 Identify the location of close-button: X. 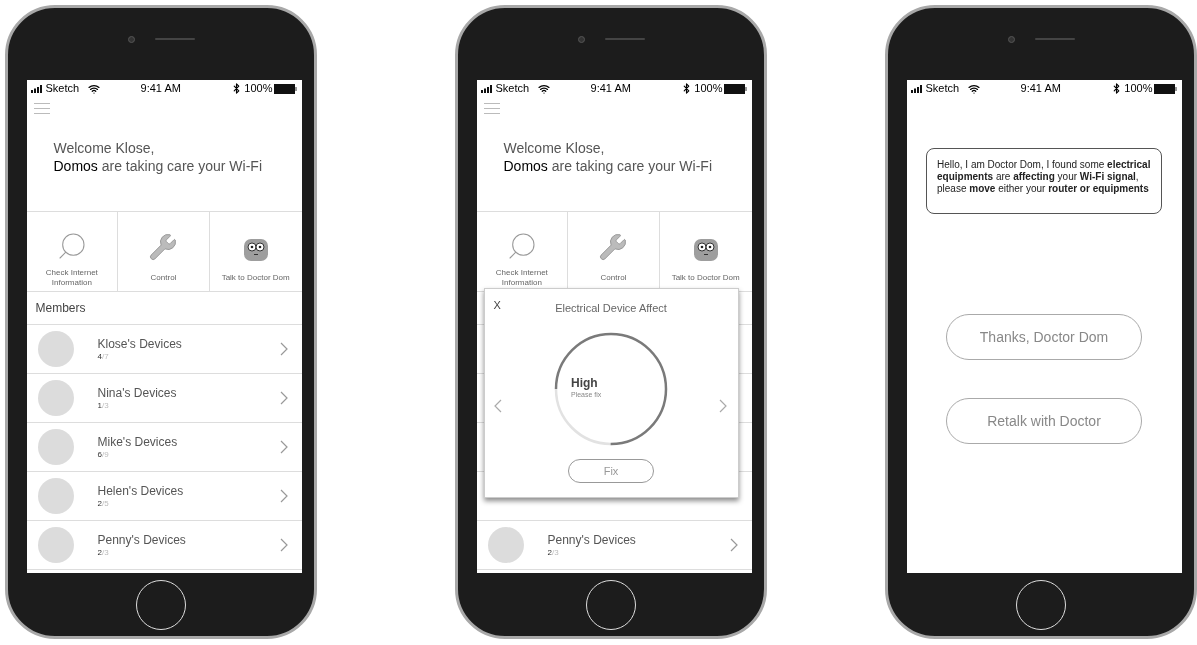
(498, 305).